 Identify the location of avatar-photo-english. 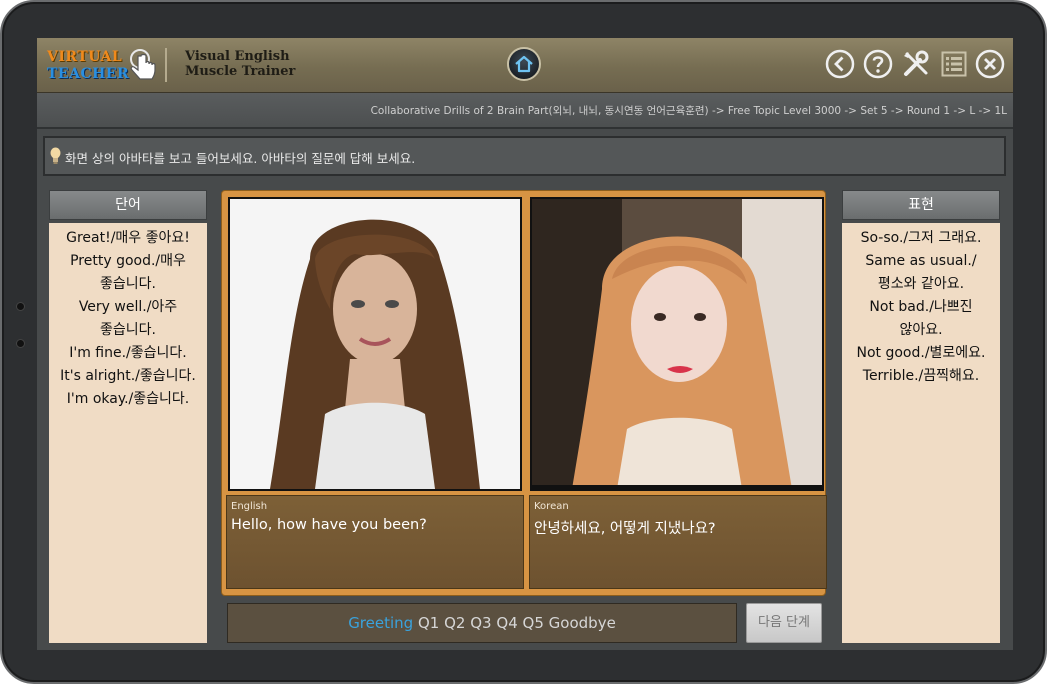
(375, 344).